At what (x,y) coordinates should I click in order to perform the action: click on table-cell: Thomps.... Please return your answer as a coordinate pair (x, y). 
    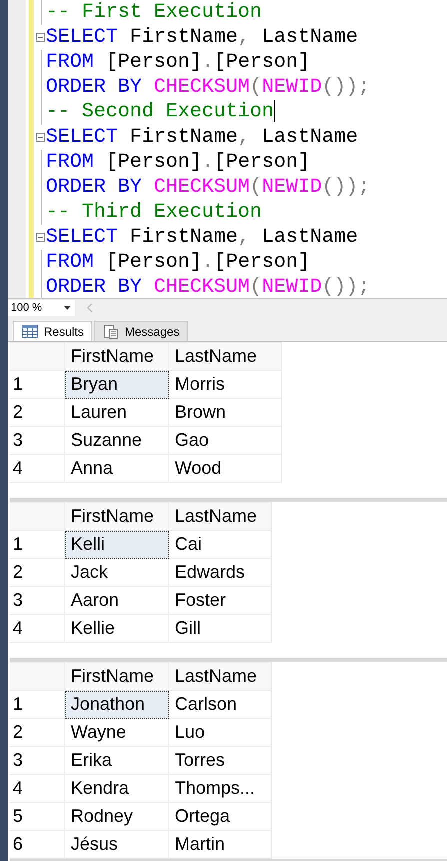
    Looking at the image, I should click on (220, 788).